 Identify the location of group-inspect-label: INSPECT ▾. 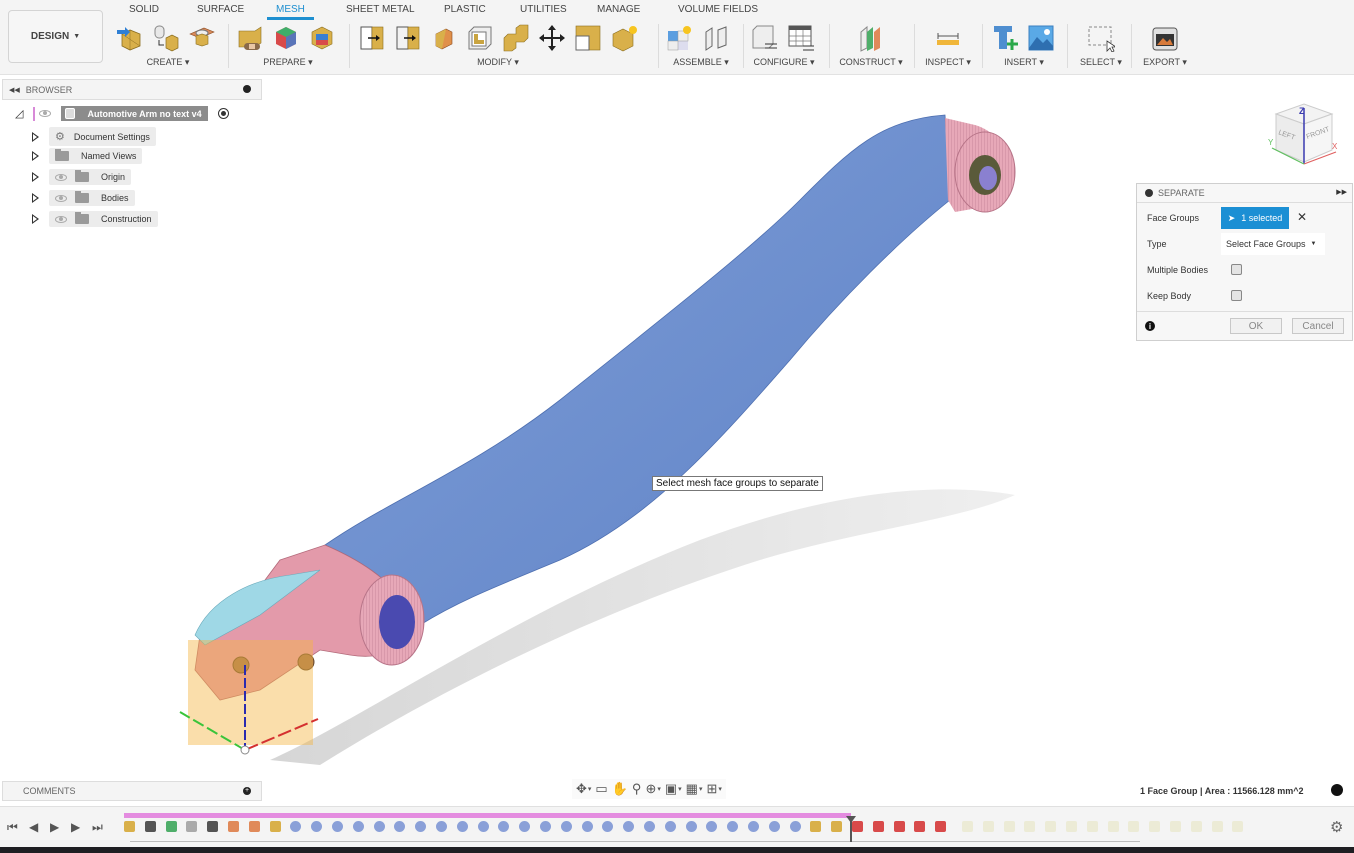
(948, 62).